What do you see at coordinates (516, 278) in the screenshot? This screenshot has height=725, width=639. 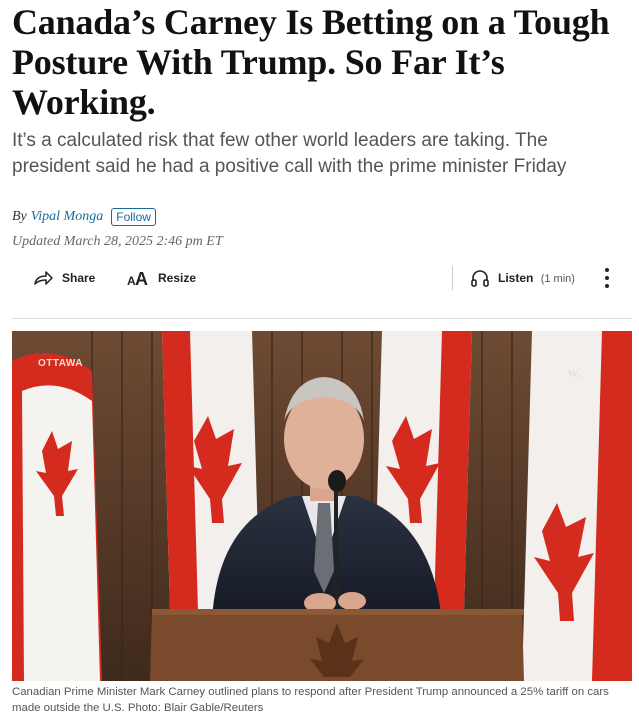 I see `listen-label: Listen` at bounding box center [516, 278].